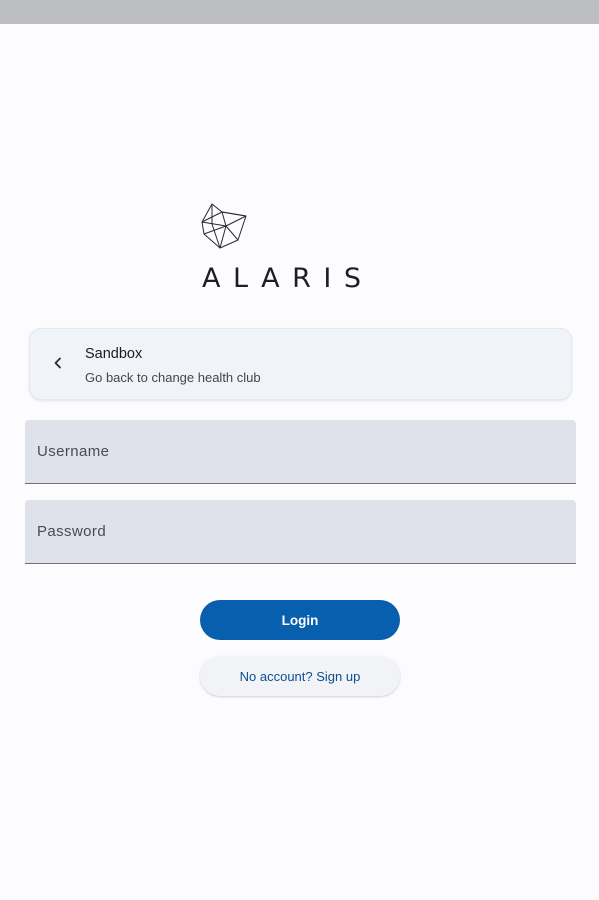  Describe the element at coordinates (299, 12) in the screenshot. I see `status-bar` at that location.